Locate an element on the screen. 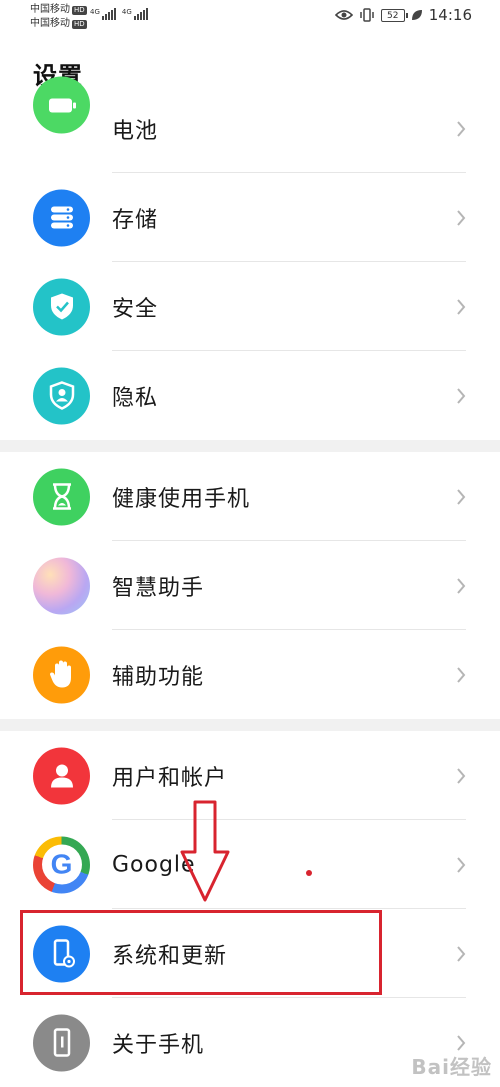 The image size is (500, 1087). hand-icon is located at coordinates (61, 674).